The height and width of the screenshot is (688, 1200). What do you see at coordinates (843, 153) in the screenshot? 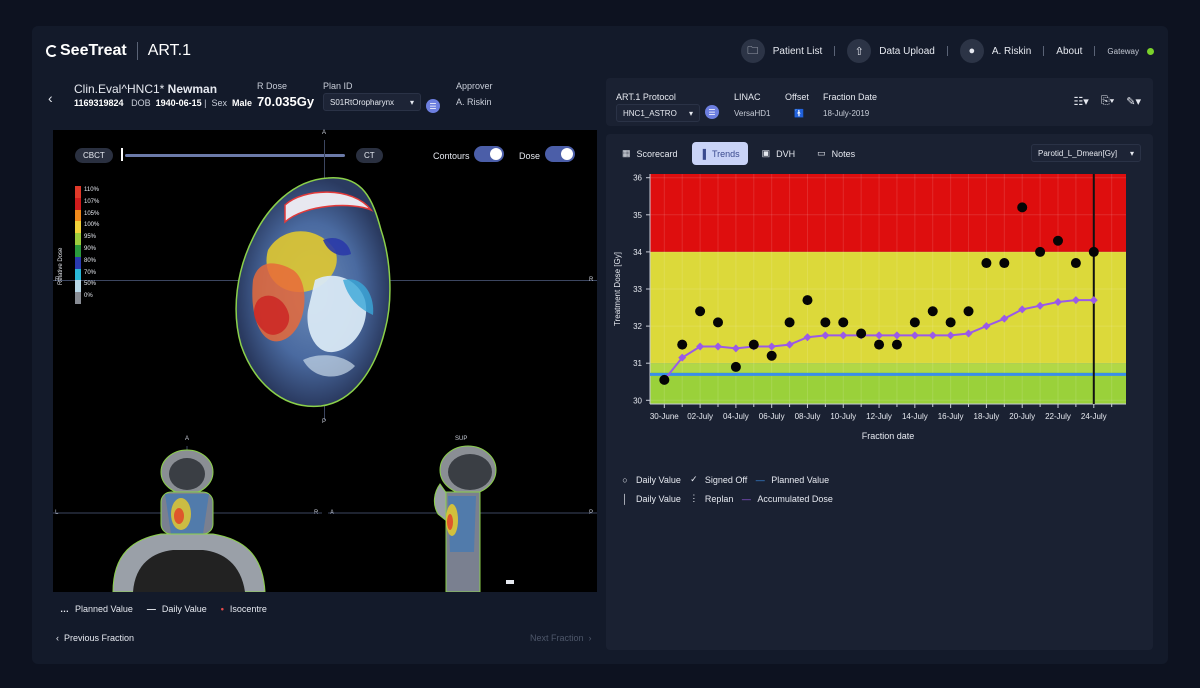
I see `tab-label: Notes` at bounding box center [843, 153].